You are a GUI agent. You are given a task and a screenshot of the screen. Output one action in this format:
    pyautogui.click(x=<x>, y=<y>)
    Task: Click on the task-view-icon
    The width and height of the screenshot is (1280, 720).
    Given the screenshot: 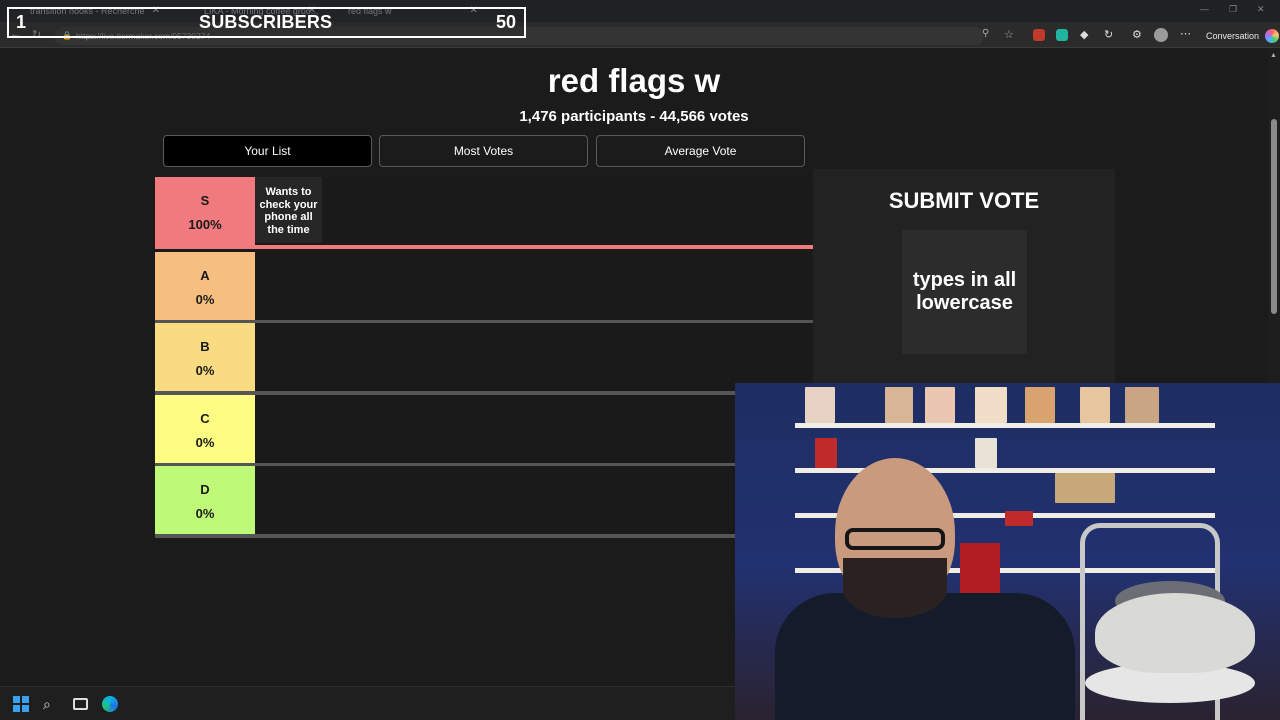 What is the action you would take?
    pyautogui.click(x=80, y=704)
    